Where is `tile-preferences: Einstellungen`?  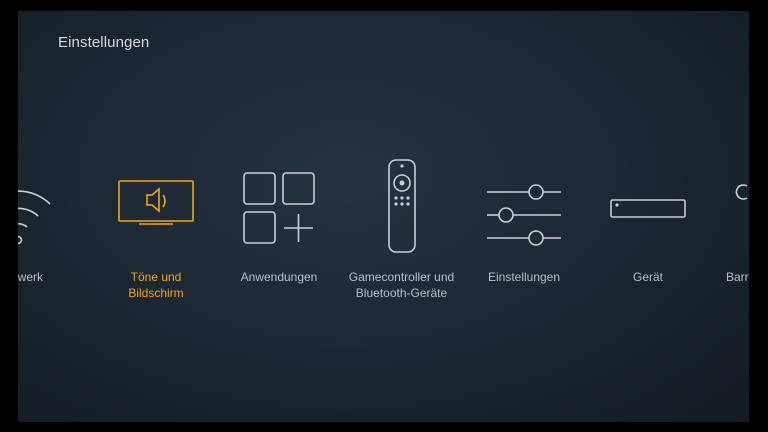
tile-preferences: Einstellungen is located at coordinates (524, 236).